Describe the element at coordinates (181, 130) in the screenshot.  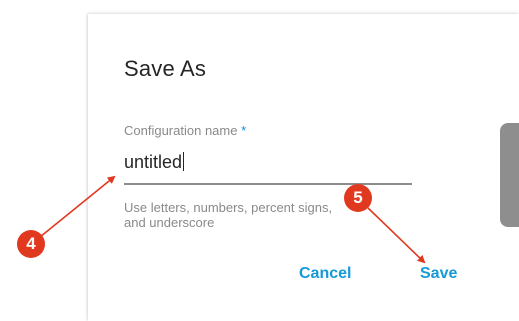
I see `configuration-name-label-text: Configuration name` at that location.